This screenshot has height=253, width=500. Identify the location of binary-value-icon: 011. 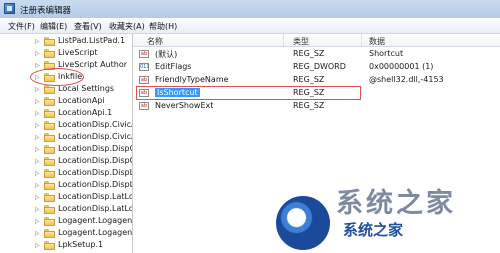
(144, 67).